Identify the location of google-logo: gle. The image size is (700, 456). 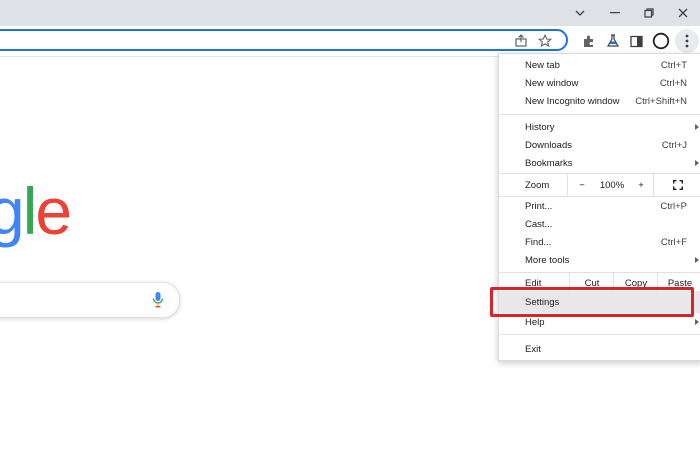
(36, 211).